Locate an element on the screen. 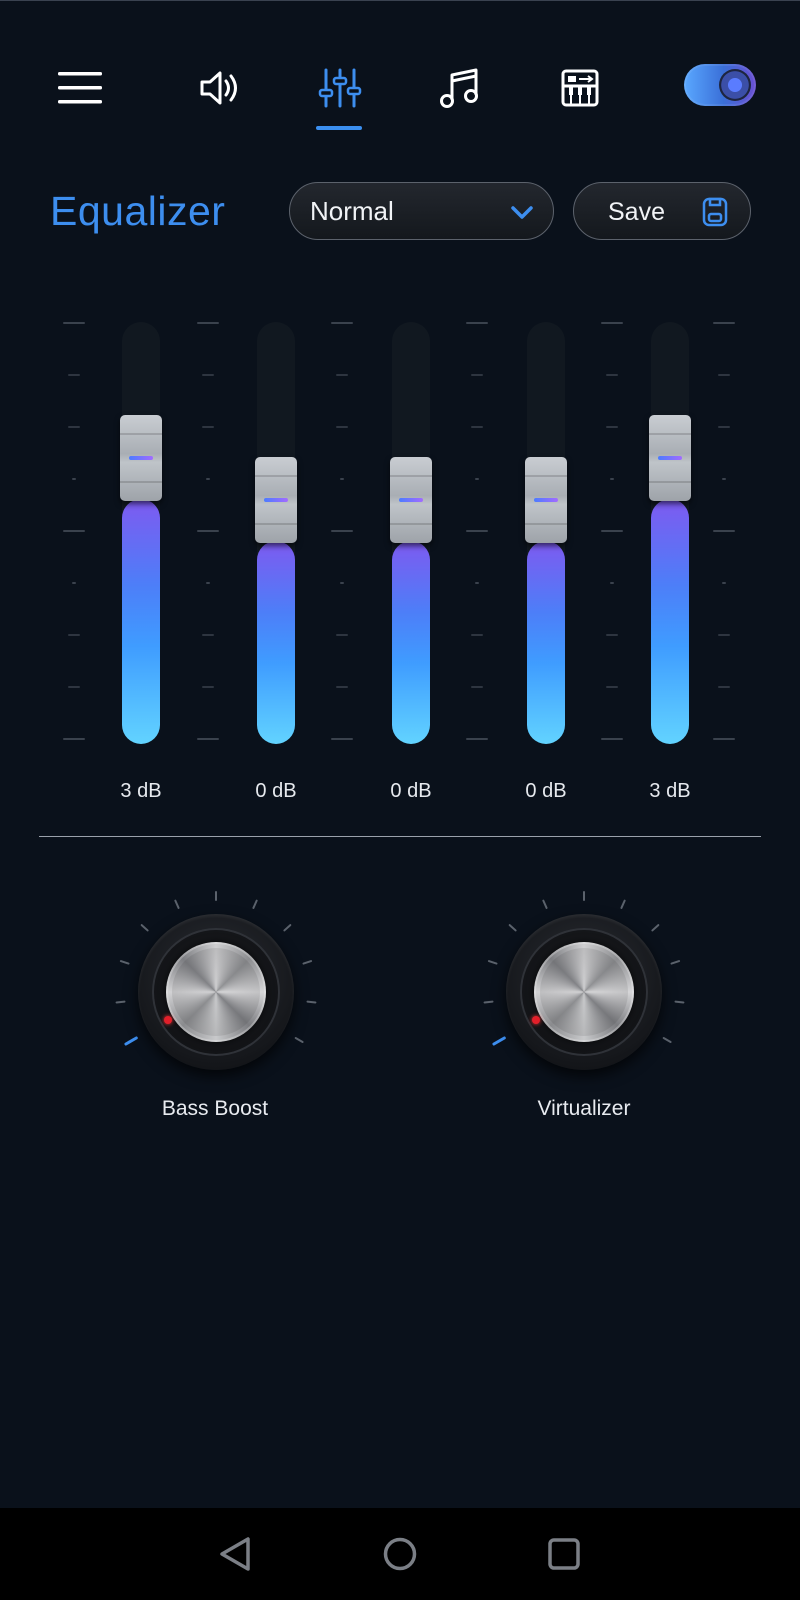  preset-selected-value: Normal is located at coordinates (352, 210).